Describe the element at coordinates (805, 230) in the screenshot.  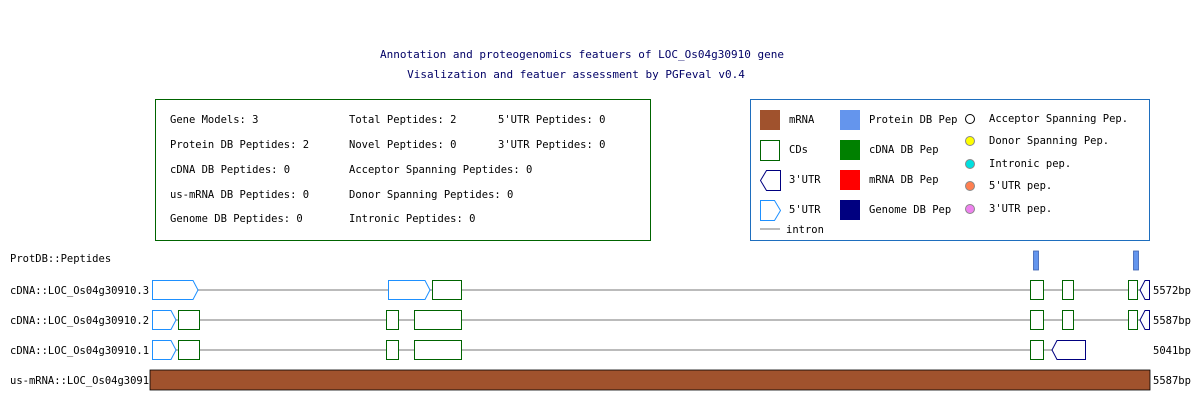
I see `legend-intron-label: intron` at that location.